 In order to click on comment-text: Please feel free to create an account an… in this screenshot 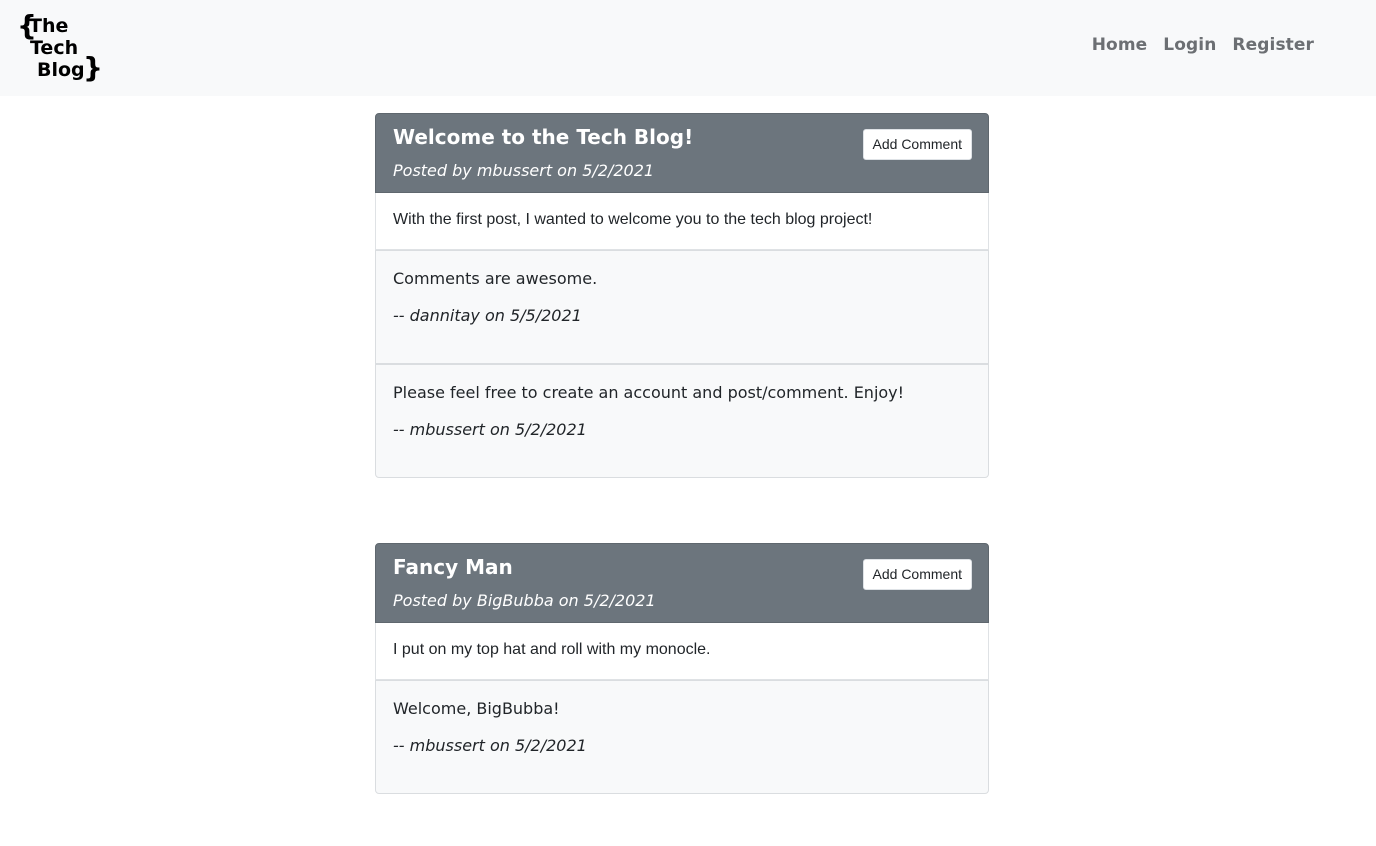, I will do `click(649, 392)`.